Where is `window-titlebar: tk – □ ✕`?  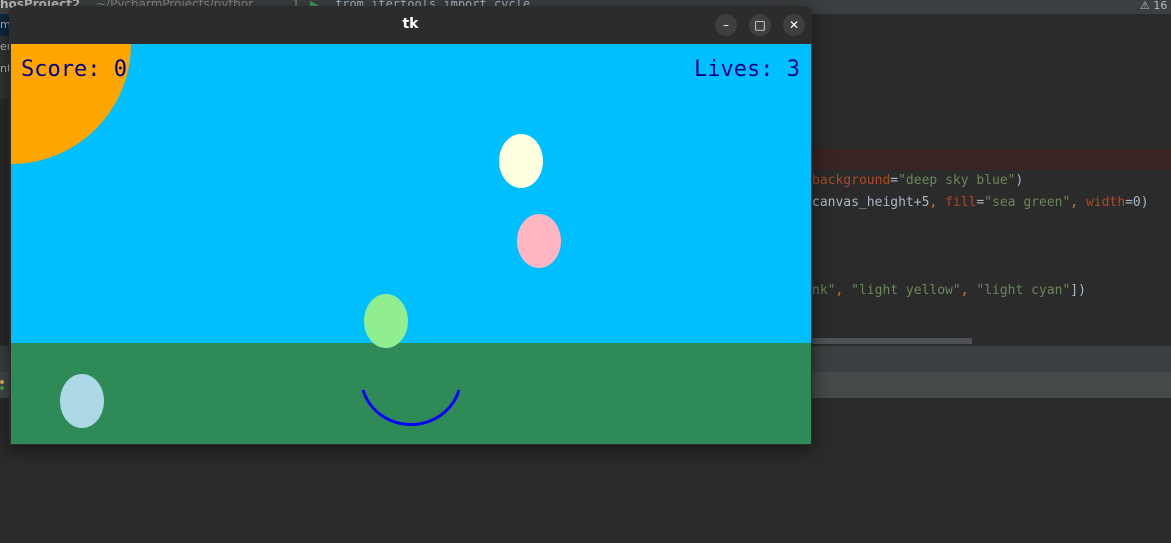 window-titlebar: tk – □ ✕ is located at coordinates (410, 24).